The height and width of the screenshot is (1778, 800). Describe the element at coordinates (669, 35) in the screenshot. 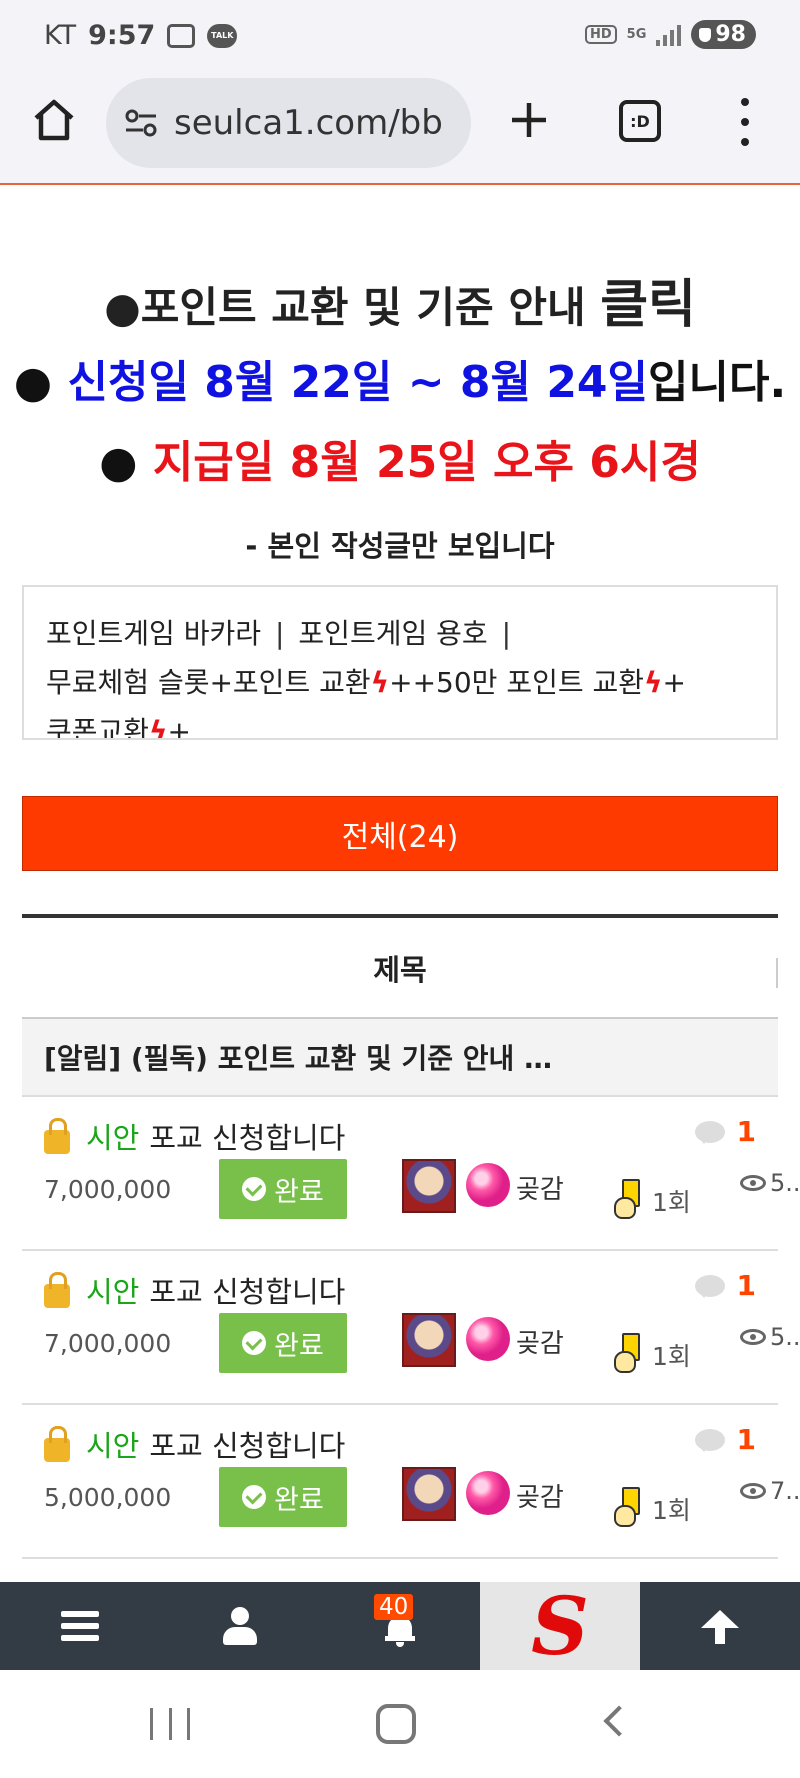

I see `signal-icon` at that location.